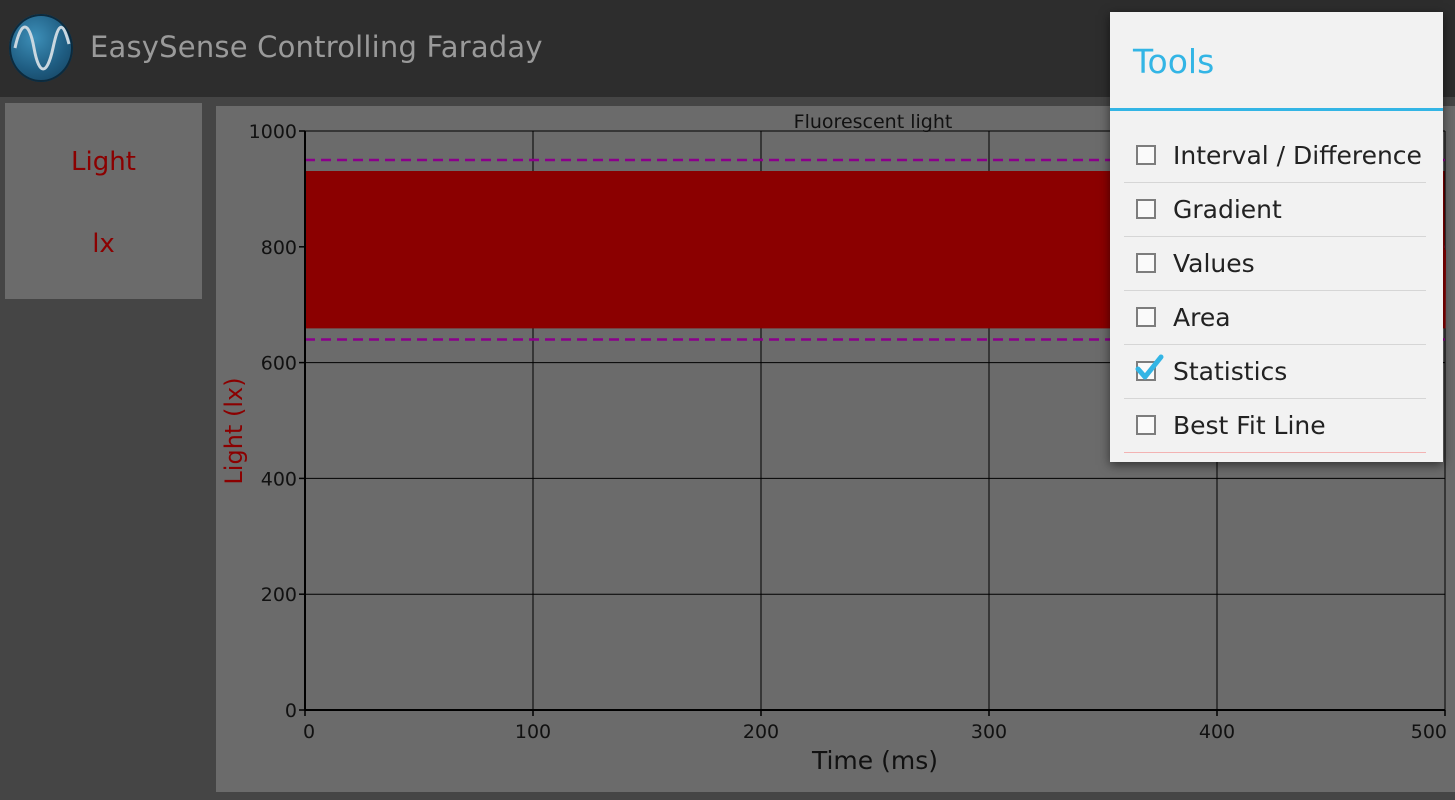 The height and width of the screenshot is (800, 1455). What do you see at coordinates (1202, 317) in the screenshot?
I see `tool-item-label: Area` at bounding box center [1202, 317].